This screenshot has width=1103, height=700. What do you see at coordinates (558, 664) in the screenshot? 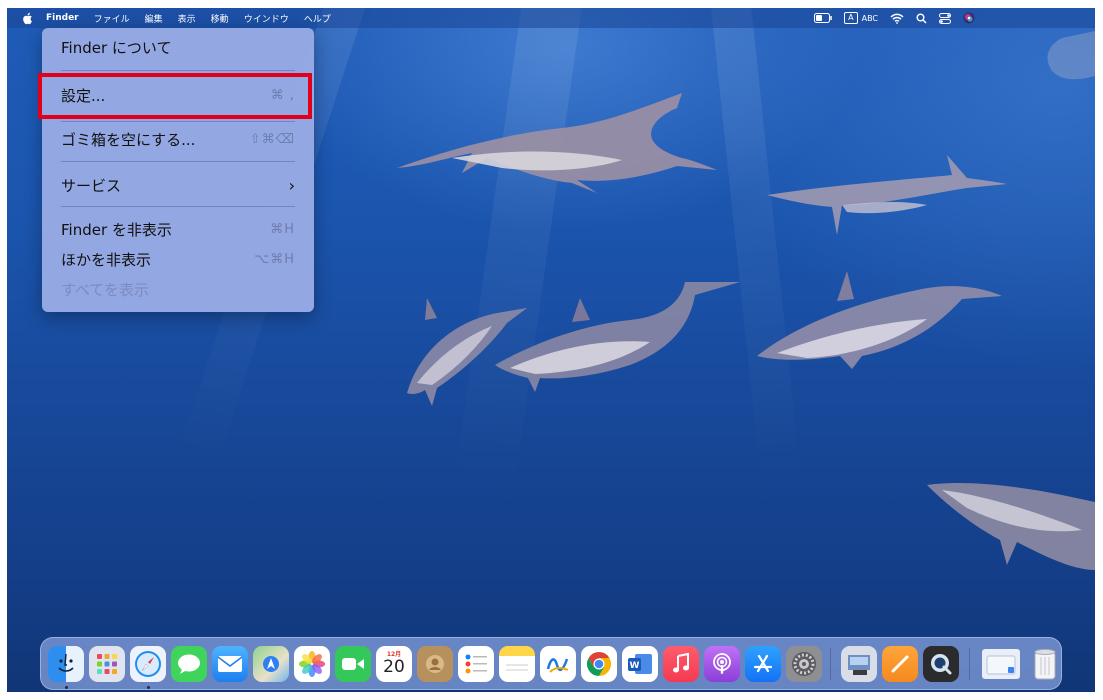
I see `freeform-dock-icon` at bounding box center [558, 664].